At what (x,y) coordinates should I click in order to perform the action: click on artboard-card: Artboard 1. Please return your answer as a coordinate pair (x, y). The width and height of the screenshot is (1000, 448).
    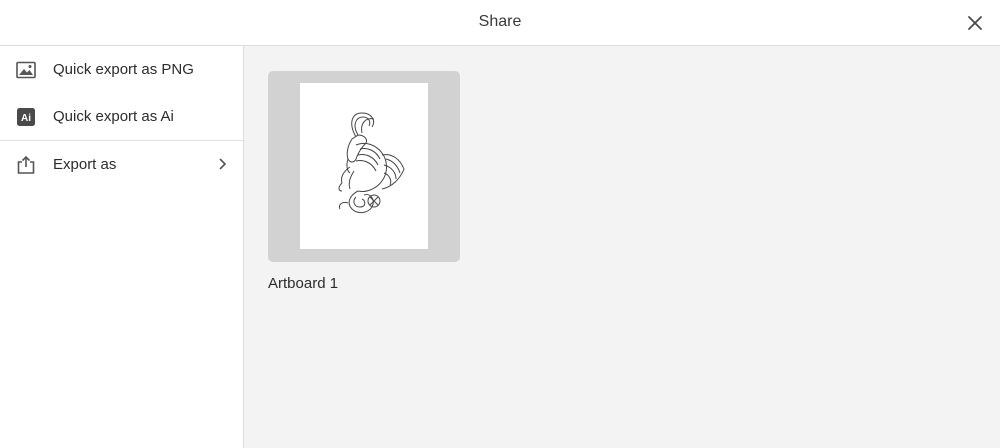
    Looking at the image, I should click on (364, 181).